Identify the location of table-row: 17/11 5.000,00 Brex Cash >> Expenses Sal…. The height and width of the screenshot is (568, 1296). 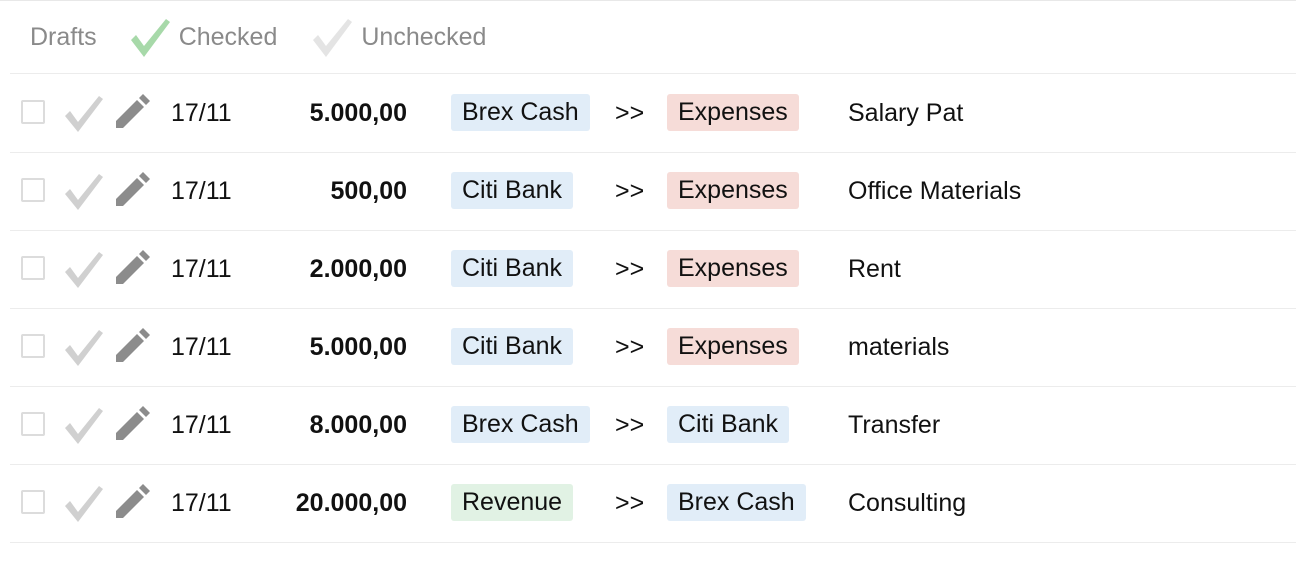
(653, 113).